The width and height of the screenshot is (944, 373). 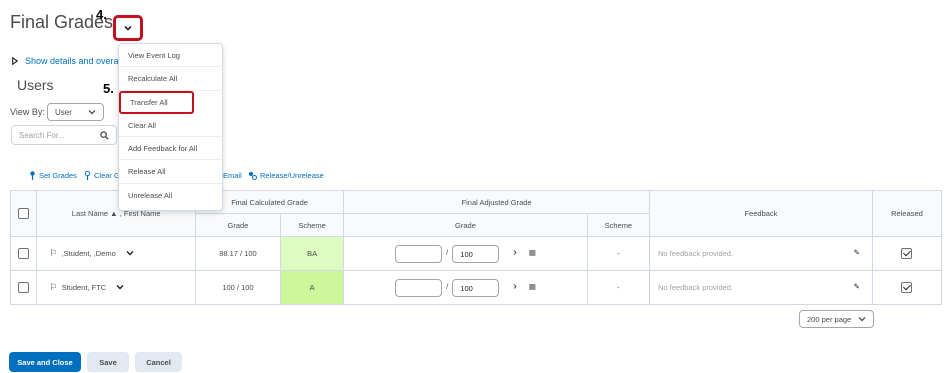 What do you see at coordinates (108, 362) in the screenshot?
I see `save-button: Save` at bounding box center [108, 362].